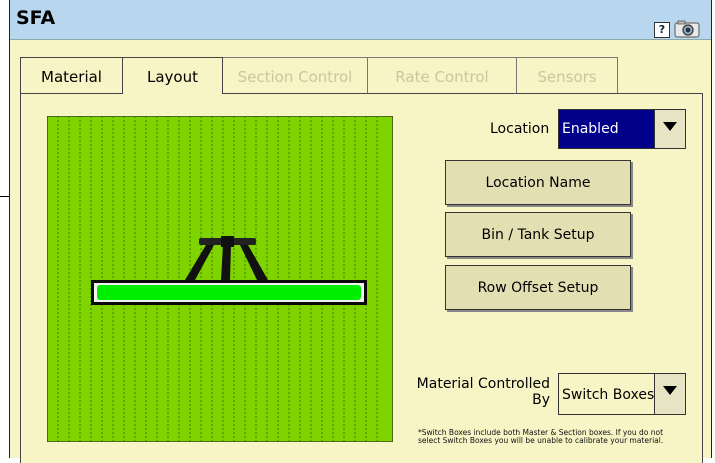  What do you see at coordinates (295, 75) in the screenshot?
I see `tab-section-control: Section Control` at bounding box center [295, 75].